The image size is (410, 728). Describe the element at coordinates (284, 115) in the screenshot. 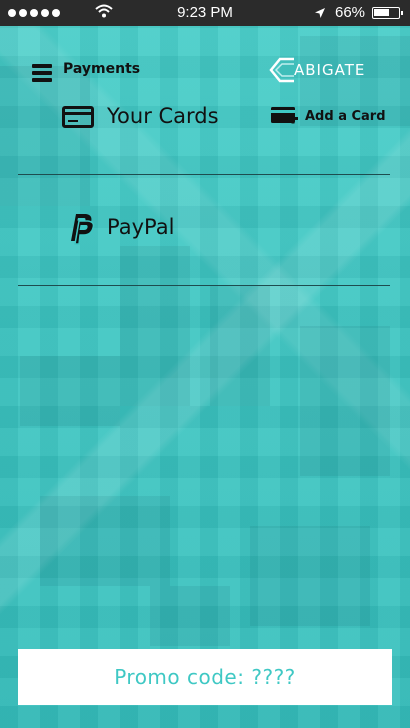

I see `add-card-icon` at that location.